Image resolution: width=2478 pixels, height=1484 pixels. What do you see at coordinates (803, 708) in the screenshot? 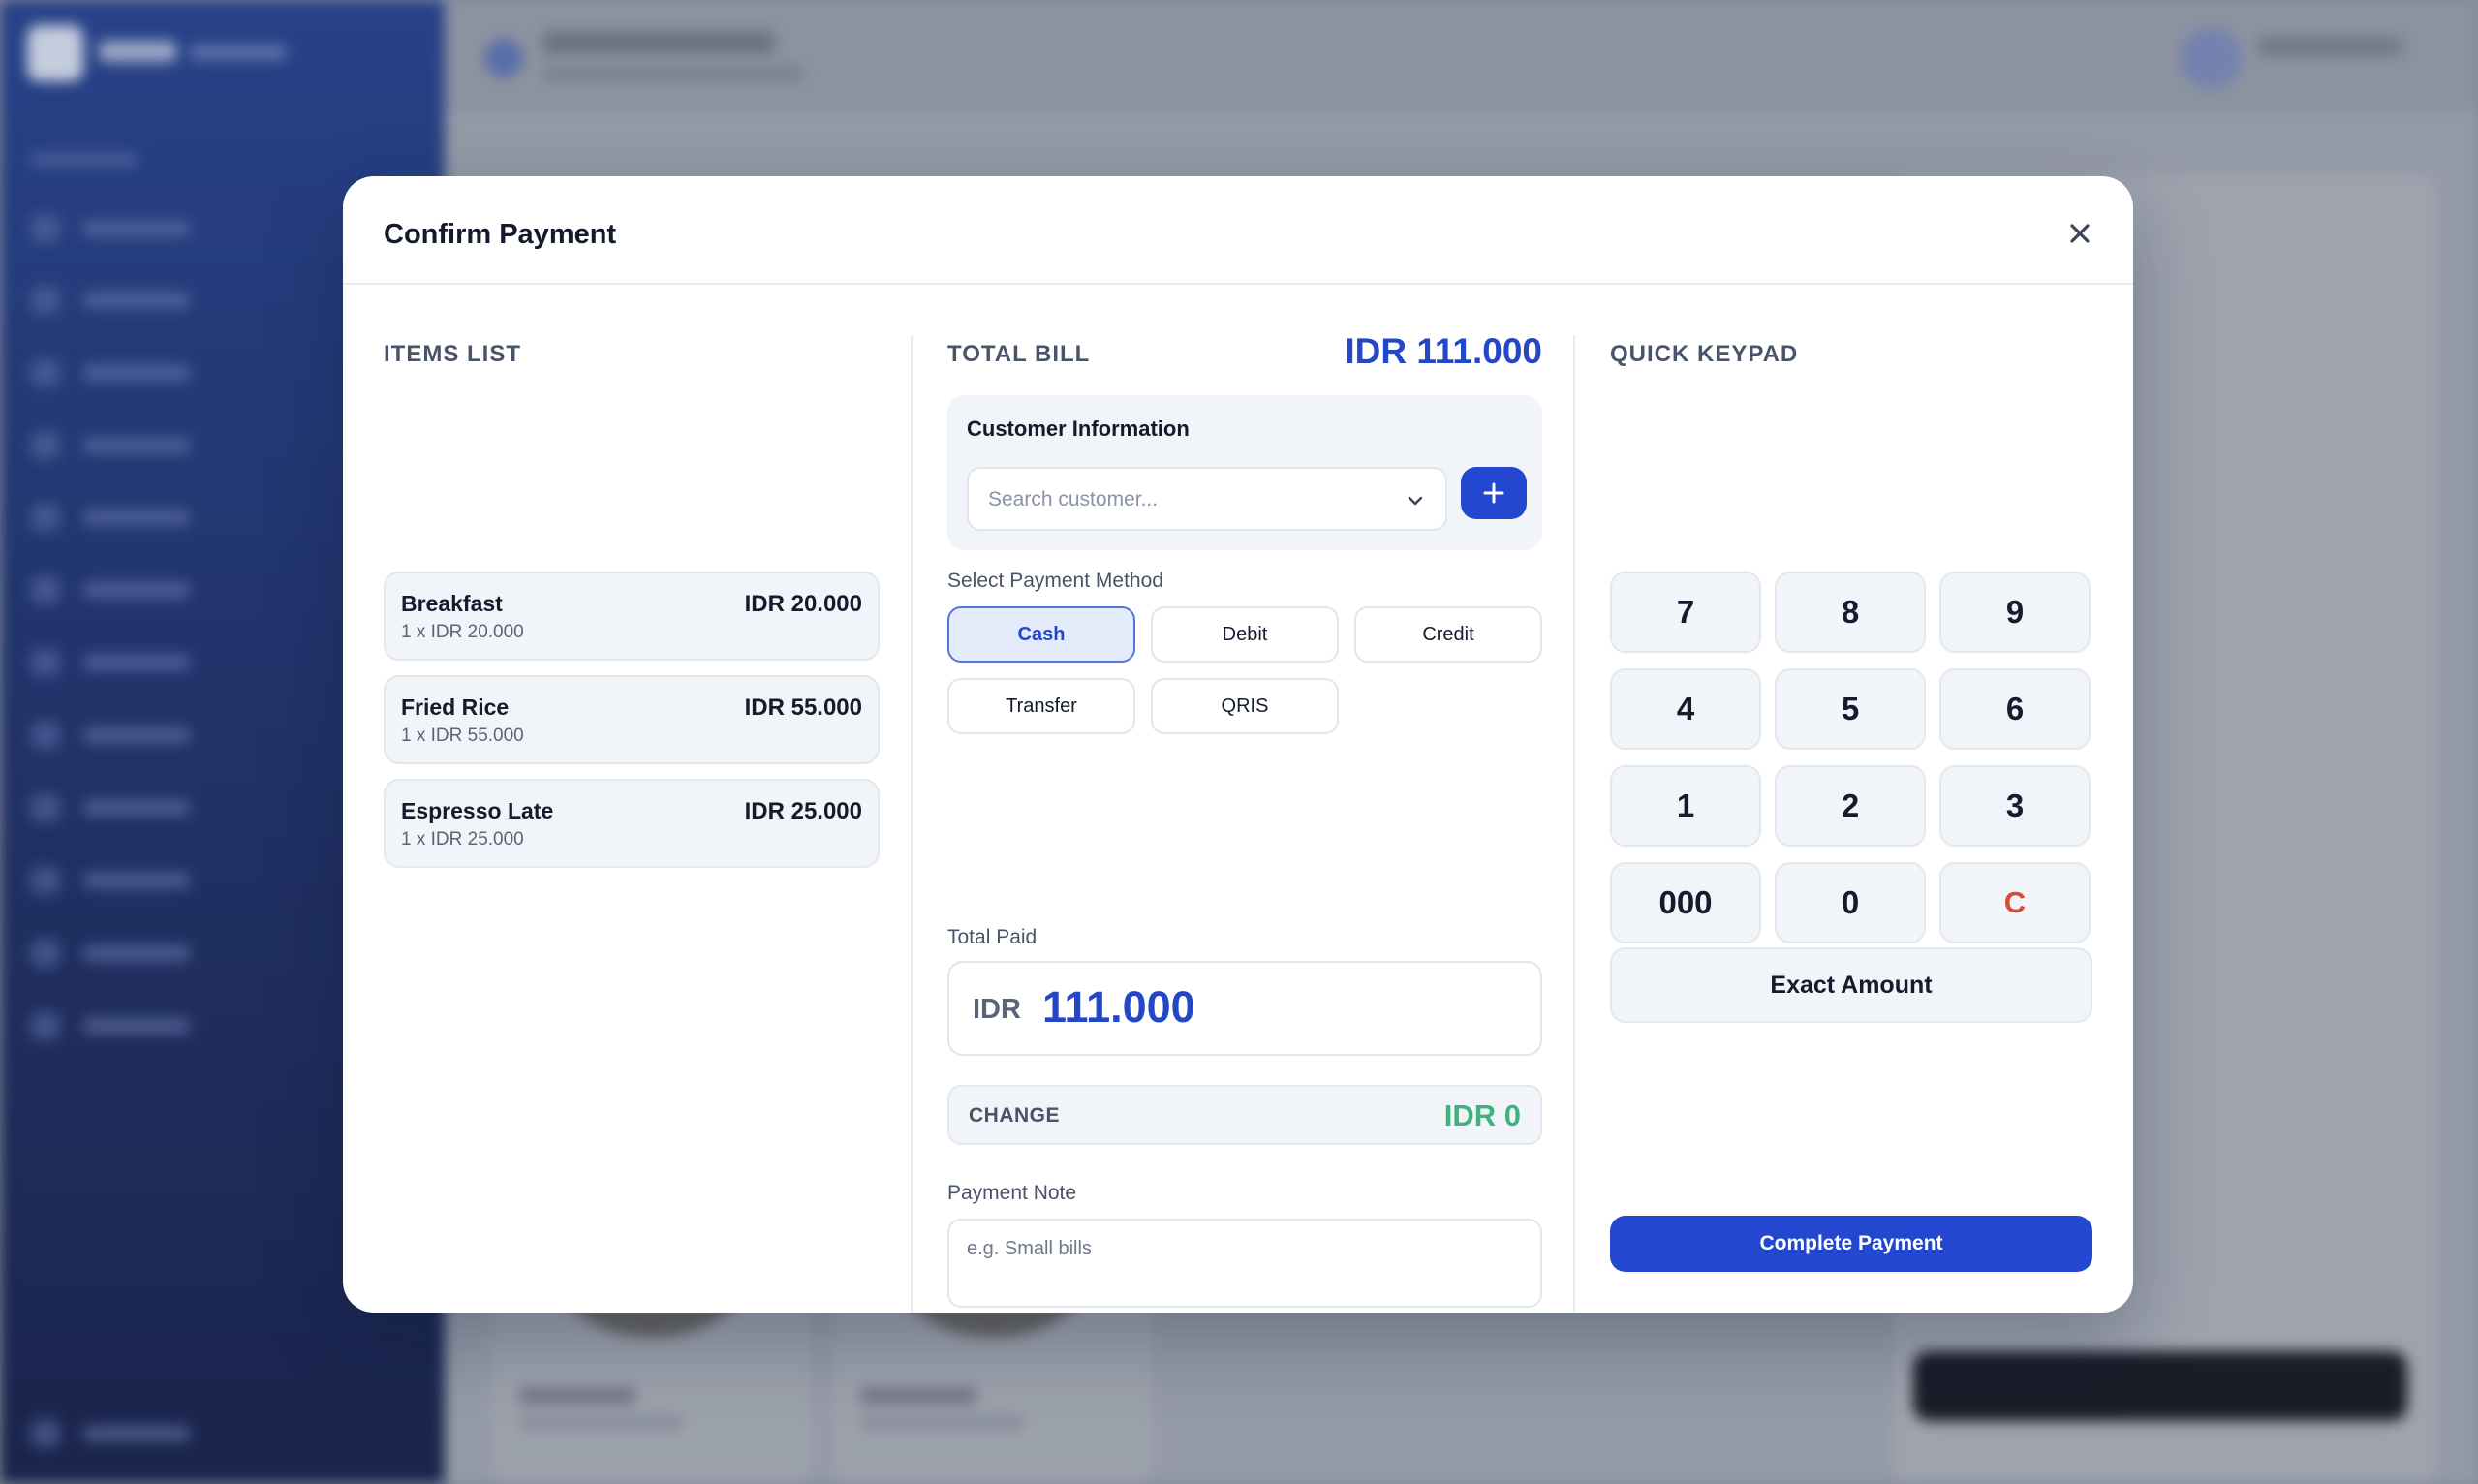
I see `item-price: IDR 55.000` at bounding box center [803, 708].